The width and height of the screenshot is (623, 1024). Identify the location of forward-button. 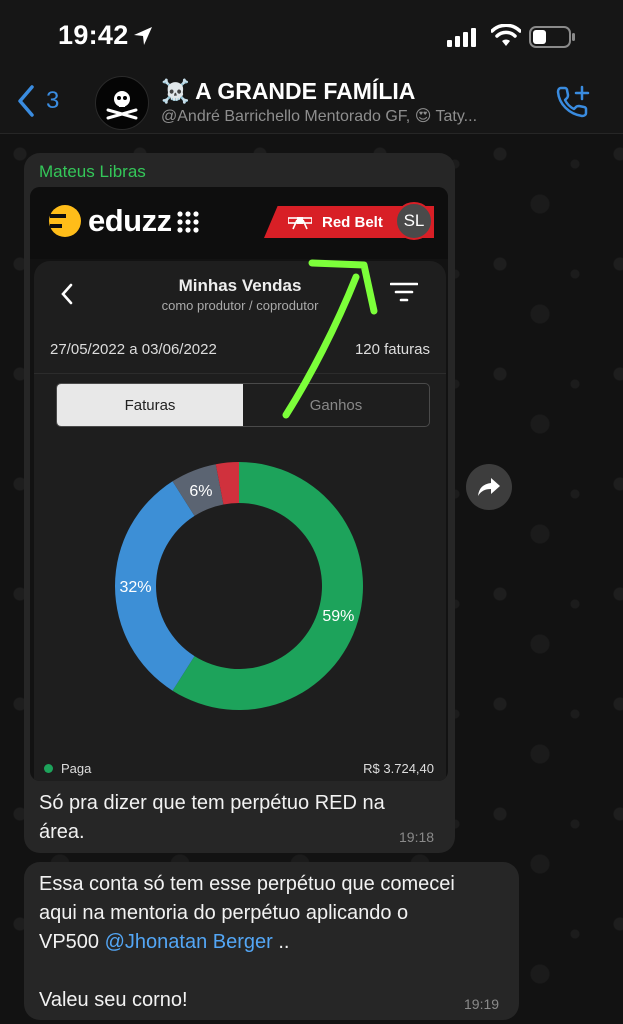
(489, 487).